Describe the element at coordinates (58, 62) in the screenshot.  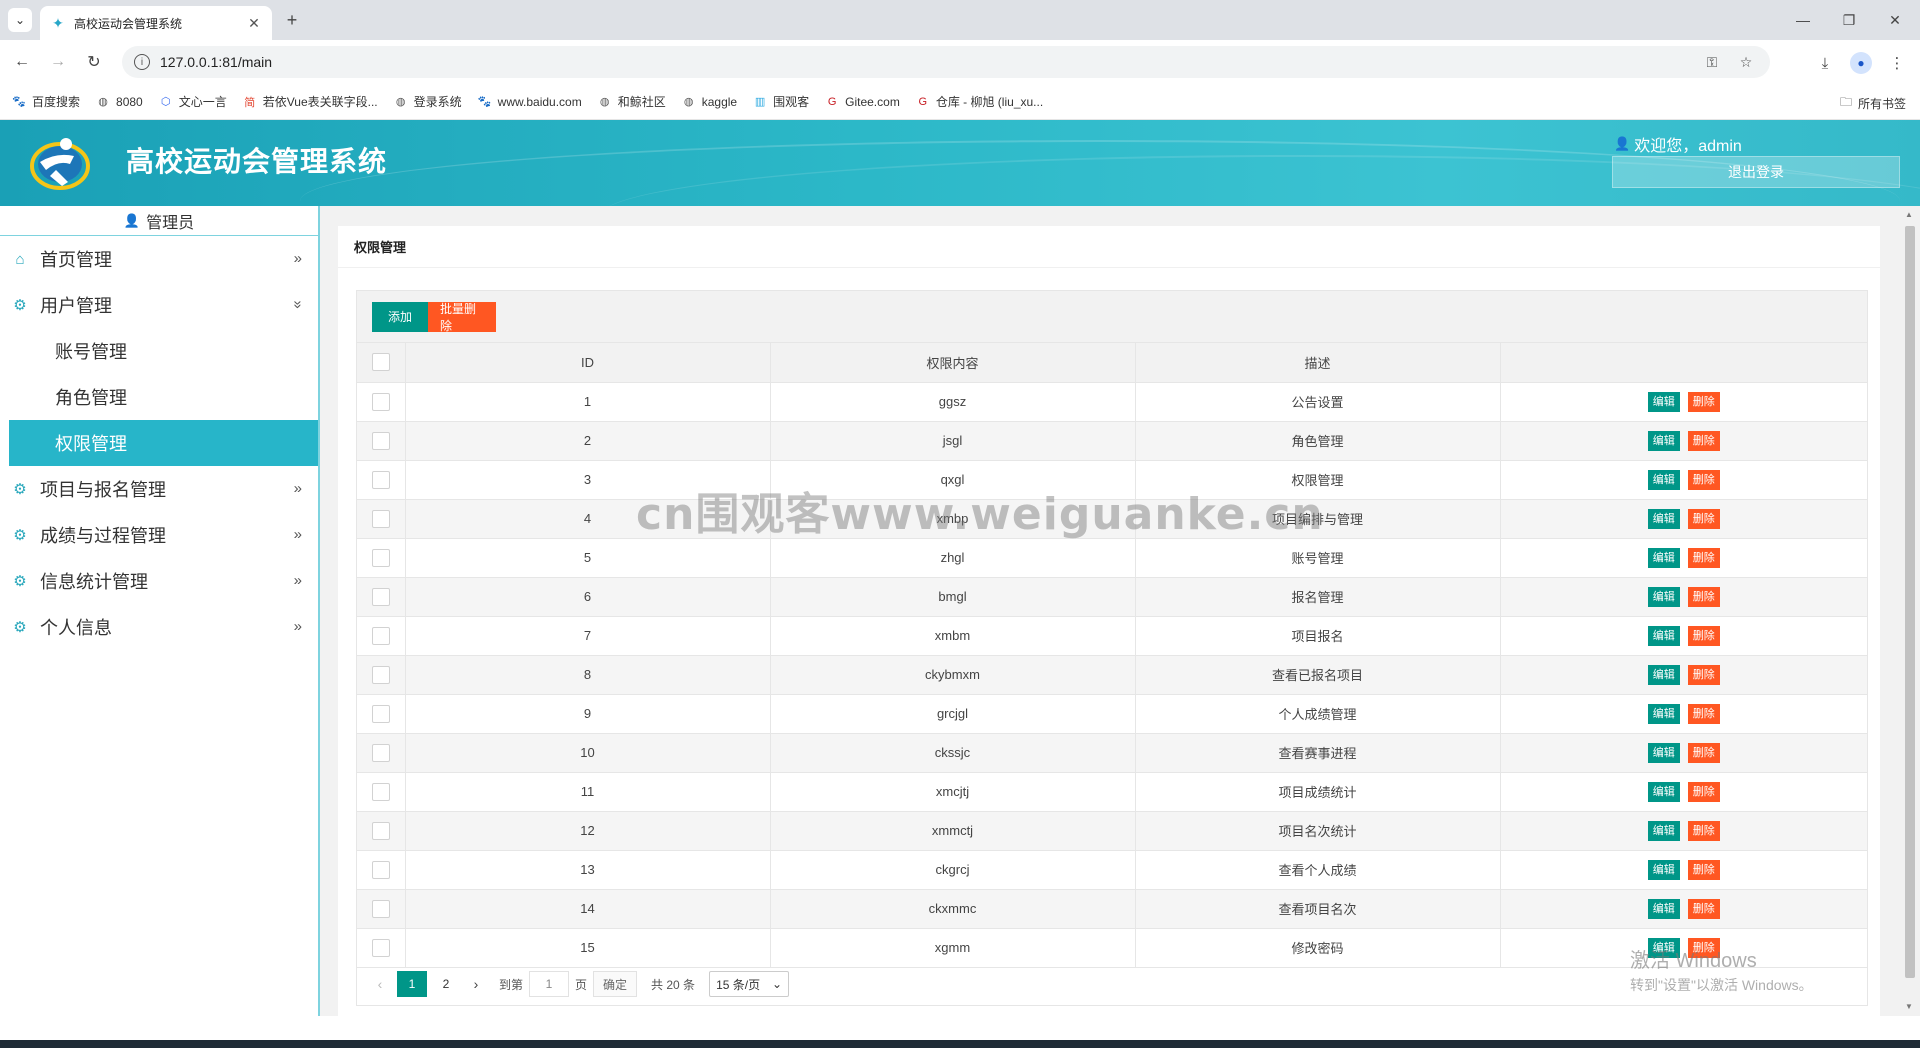
I see `forward-icon: →` at that location.